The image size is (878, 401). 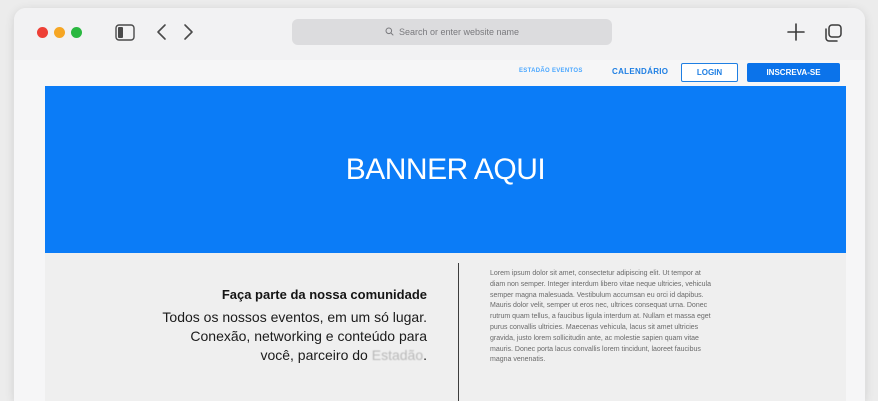 What do you see at coordinates (709, 72) in the screenshot?
I see `login-button: LOGIN` at bounding box center [709, 72].